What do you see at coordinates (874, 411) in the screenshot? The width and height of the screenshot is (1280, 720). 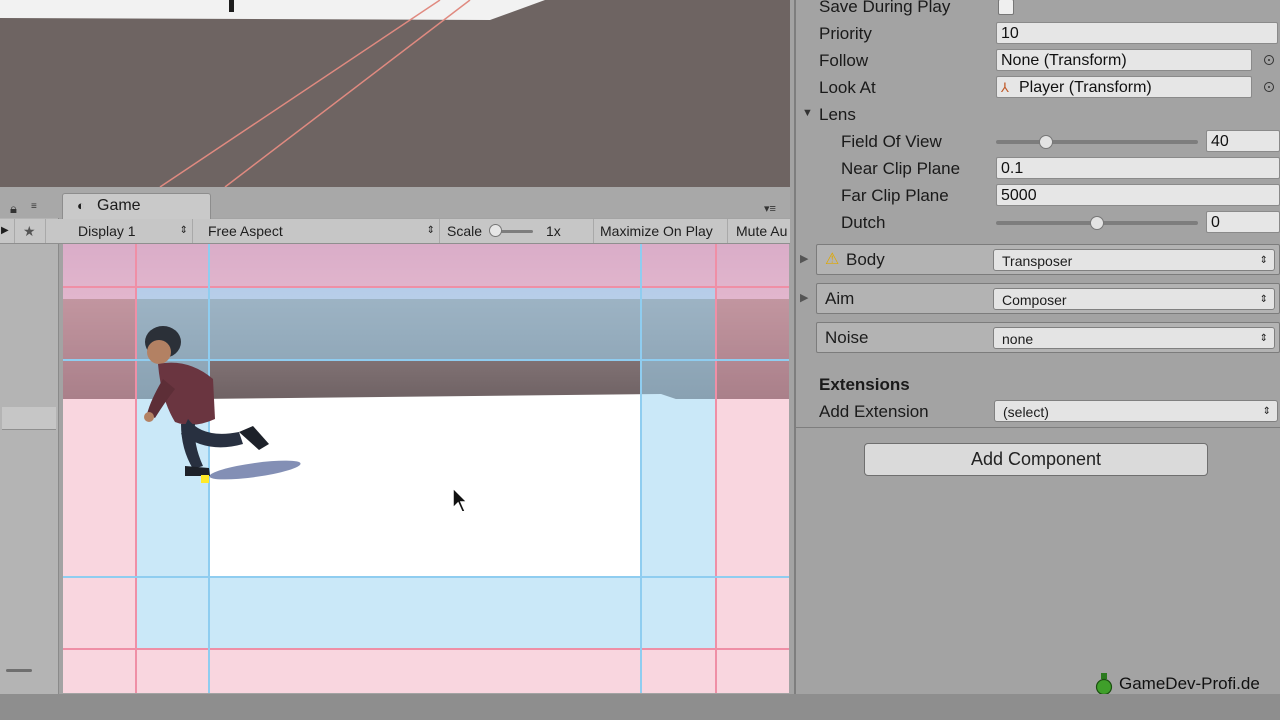 I see `add-extension-label: Add Extension` at bounding box center [874, 411].